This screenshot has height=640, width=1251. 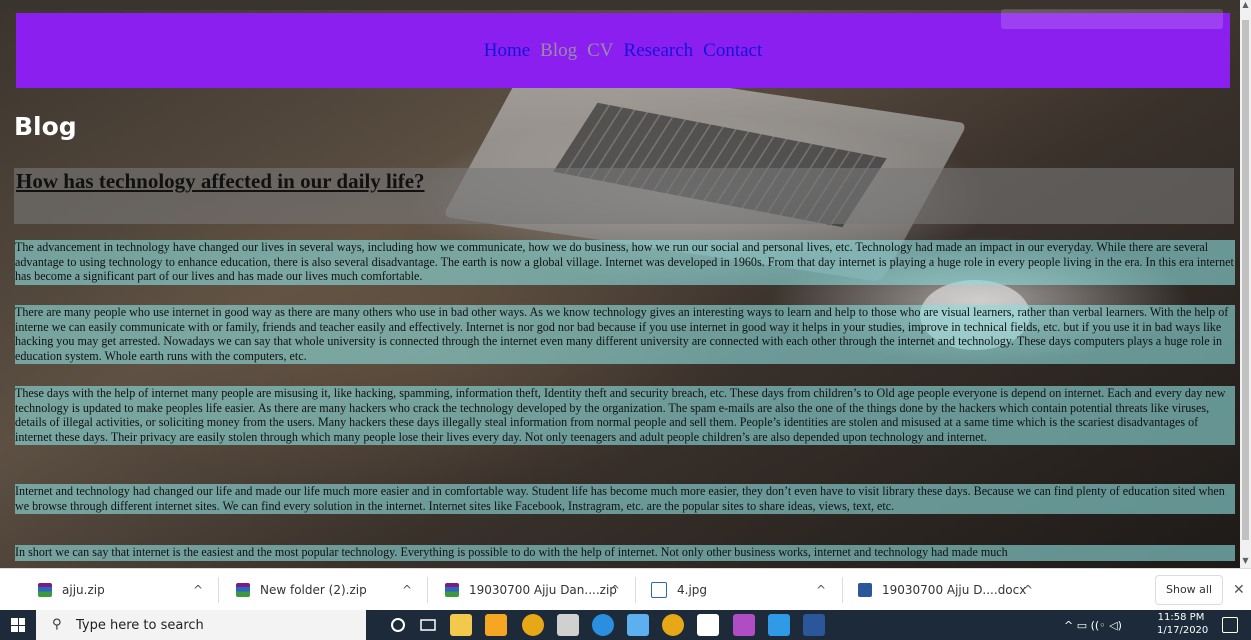 I want to click on nav-research-link: Research, so click(x=659, y=51).